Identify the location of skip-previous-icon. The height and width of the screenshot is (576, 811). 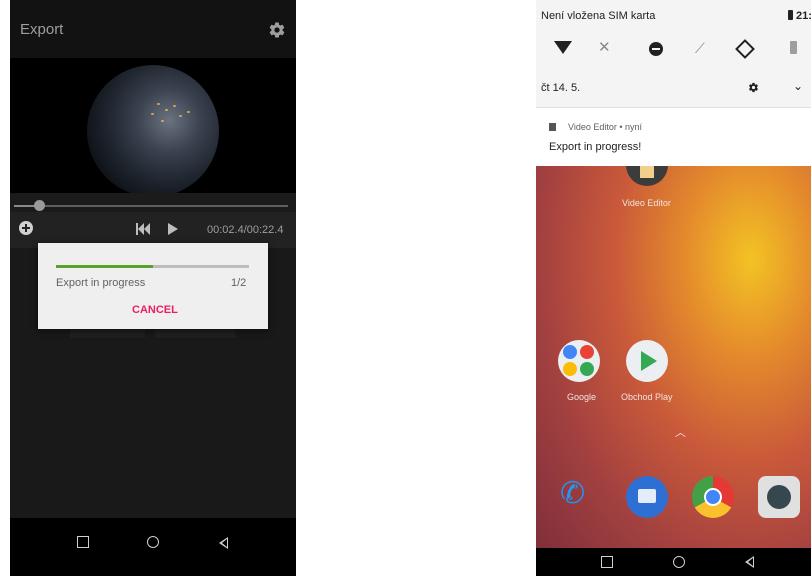
(143, 229).